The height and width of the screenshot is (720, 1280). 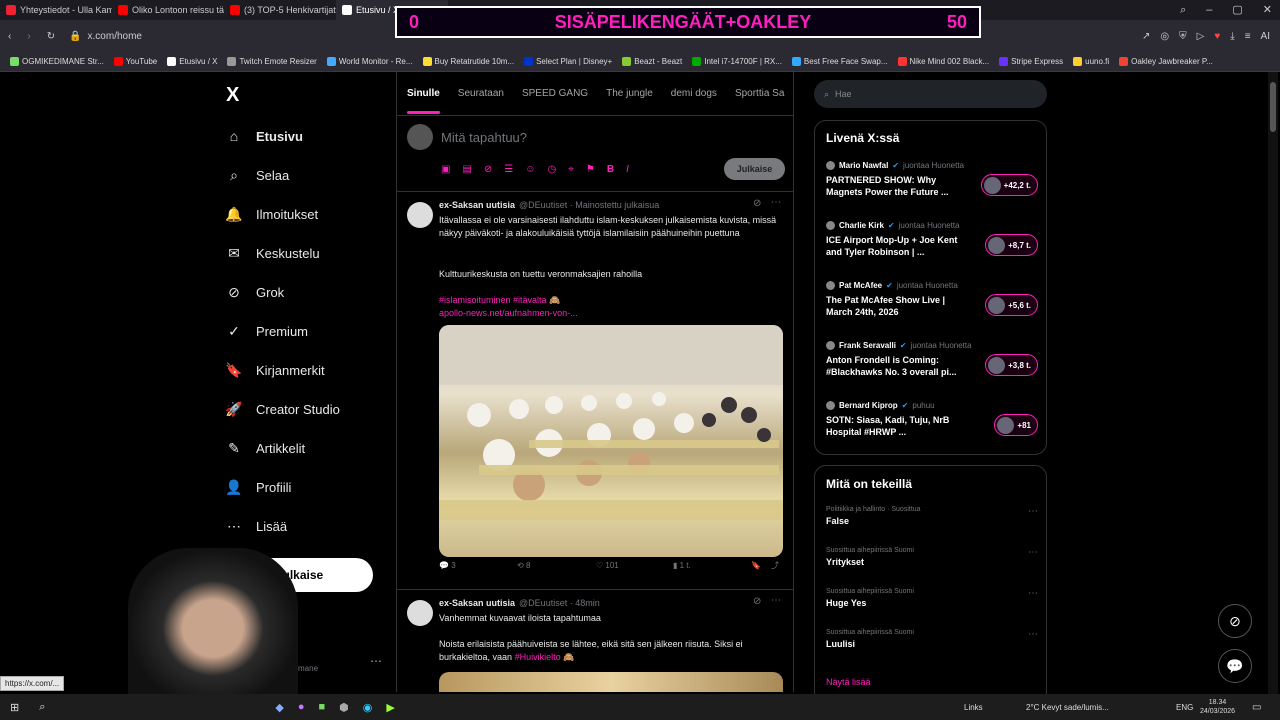 What do you see at coordinates (135, 61) in the screenshot?
I see `bookmark-item: YouTube` at bounding box center [135, 61].